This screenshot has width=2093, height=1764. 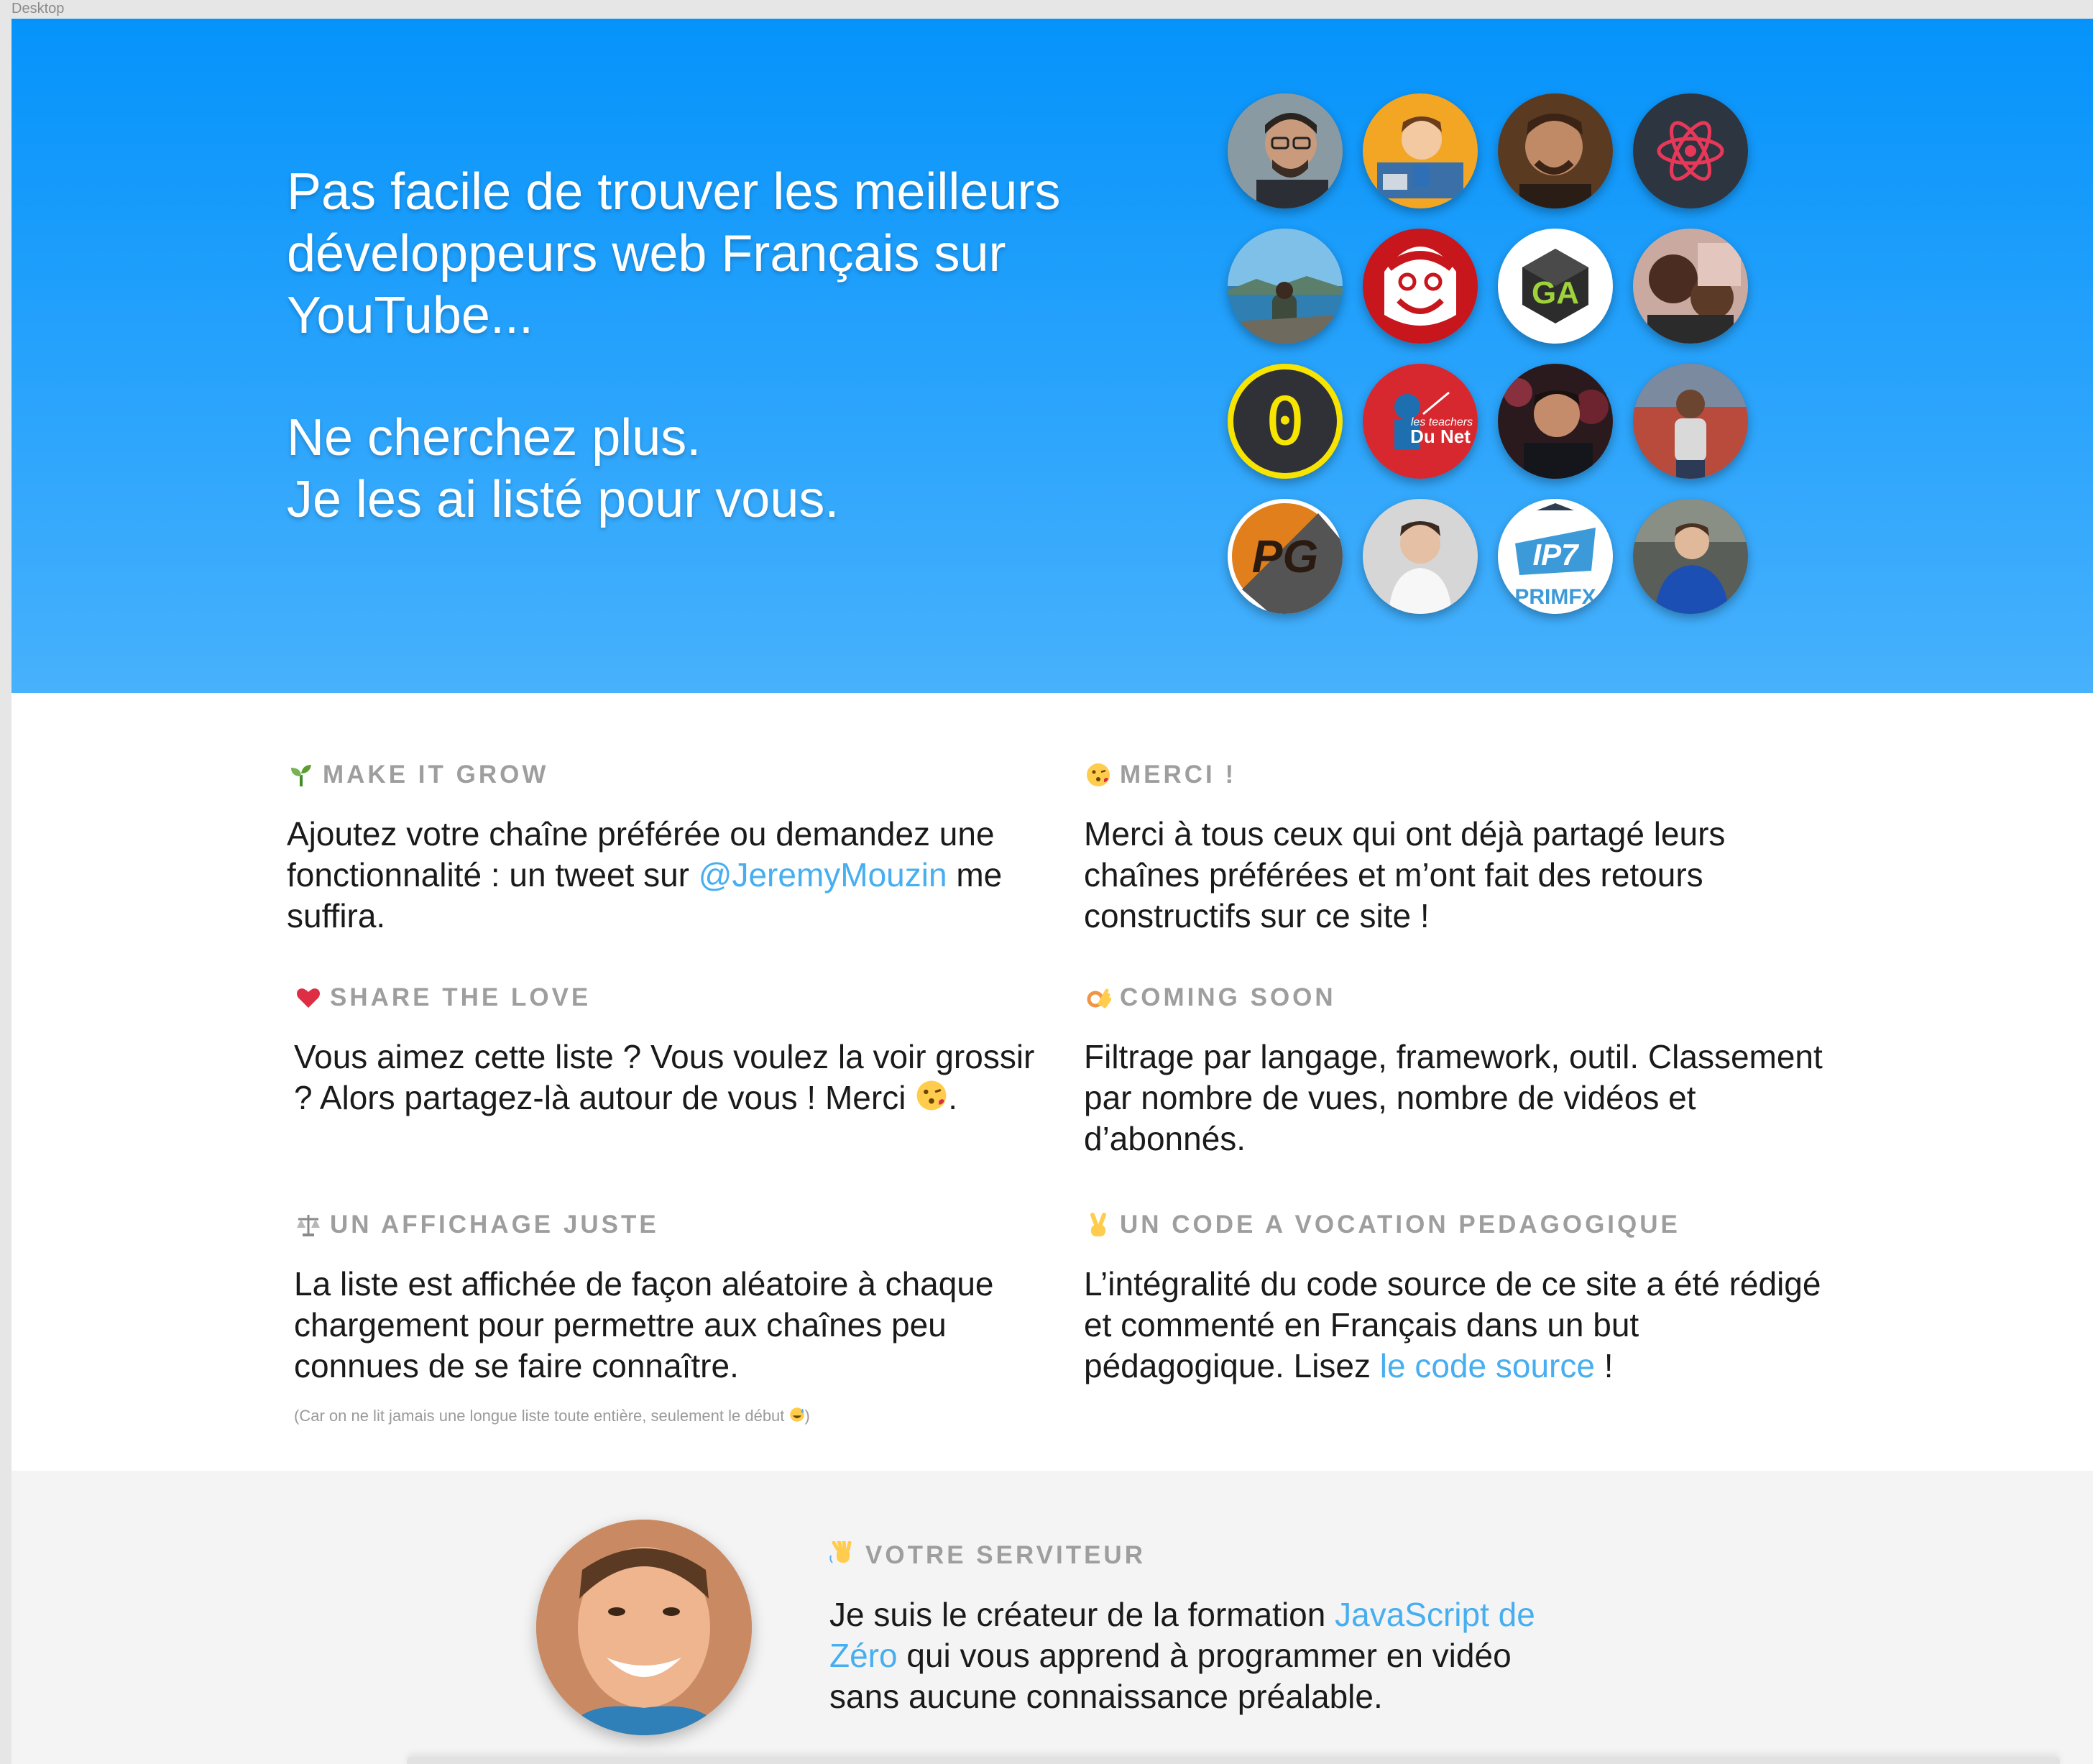 What do you see at coordinates (823, 875) in the screenshot?
I see `twitter-link: @JeremyMouzin` at bounding box center [823, 875].